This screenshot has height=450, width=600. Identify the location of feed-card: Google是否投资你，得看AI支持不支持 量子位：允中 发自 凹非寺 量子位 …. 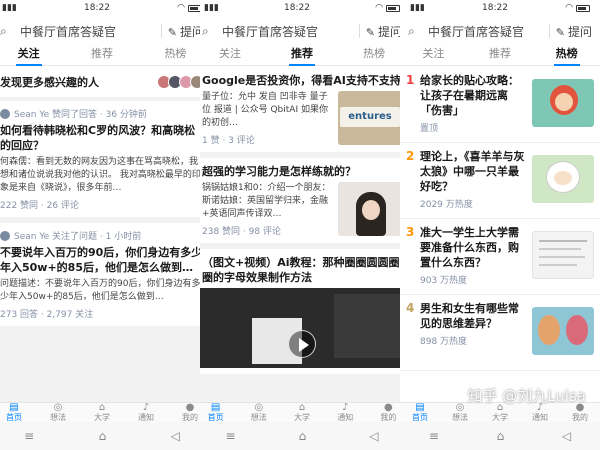
(300, 109).